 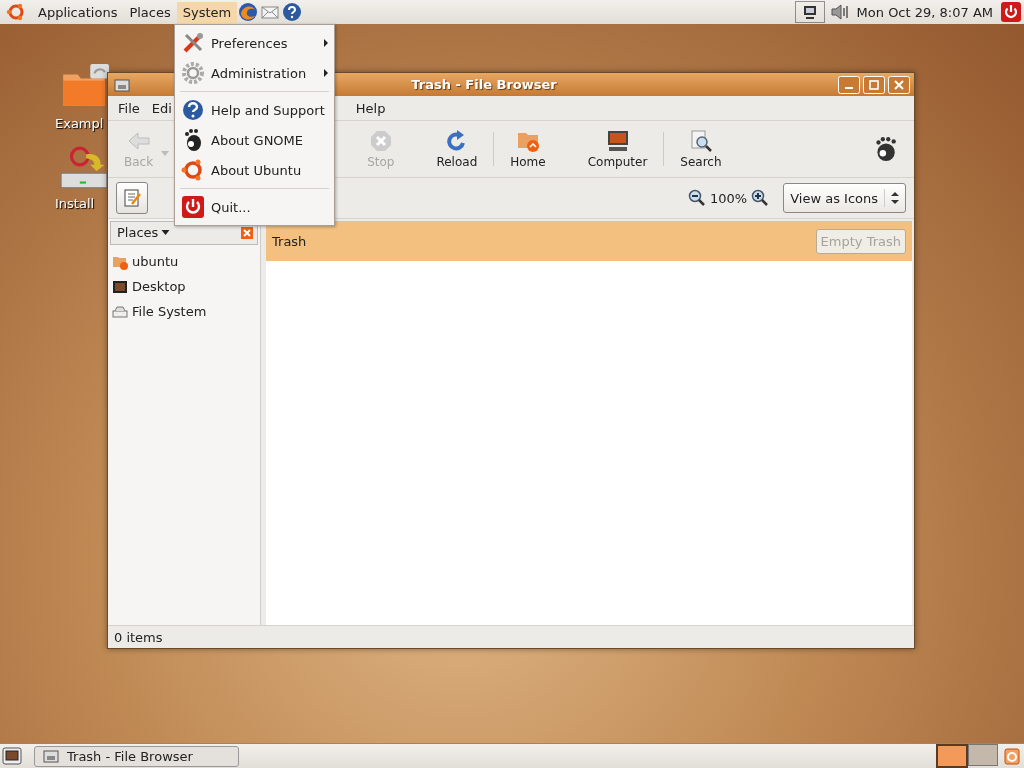 I want to click on status-text: 0 items, so click(x=138, y=637).